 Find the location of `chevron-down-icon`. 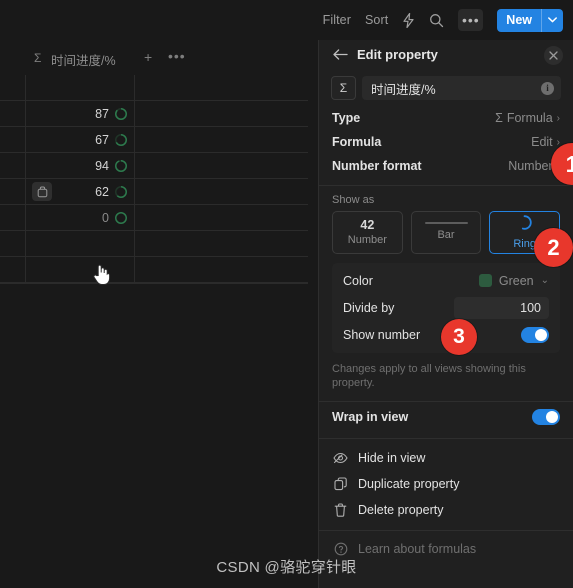

chevron-down-icon is located at coordinates (552, 20).